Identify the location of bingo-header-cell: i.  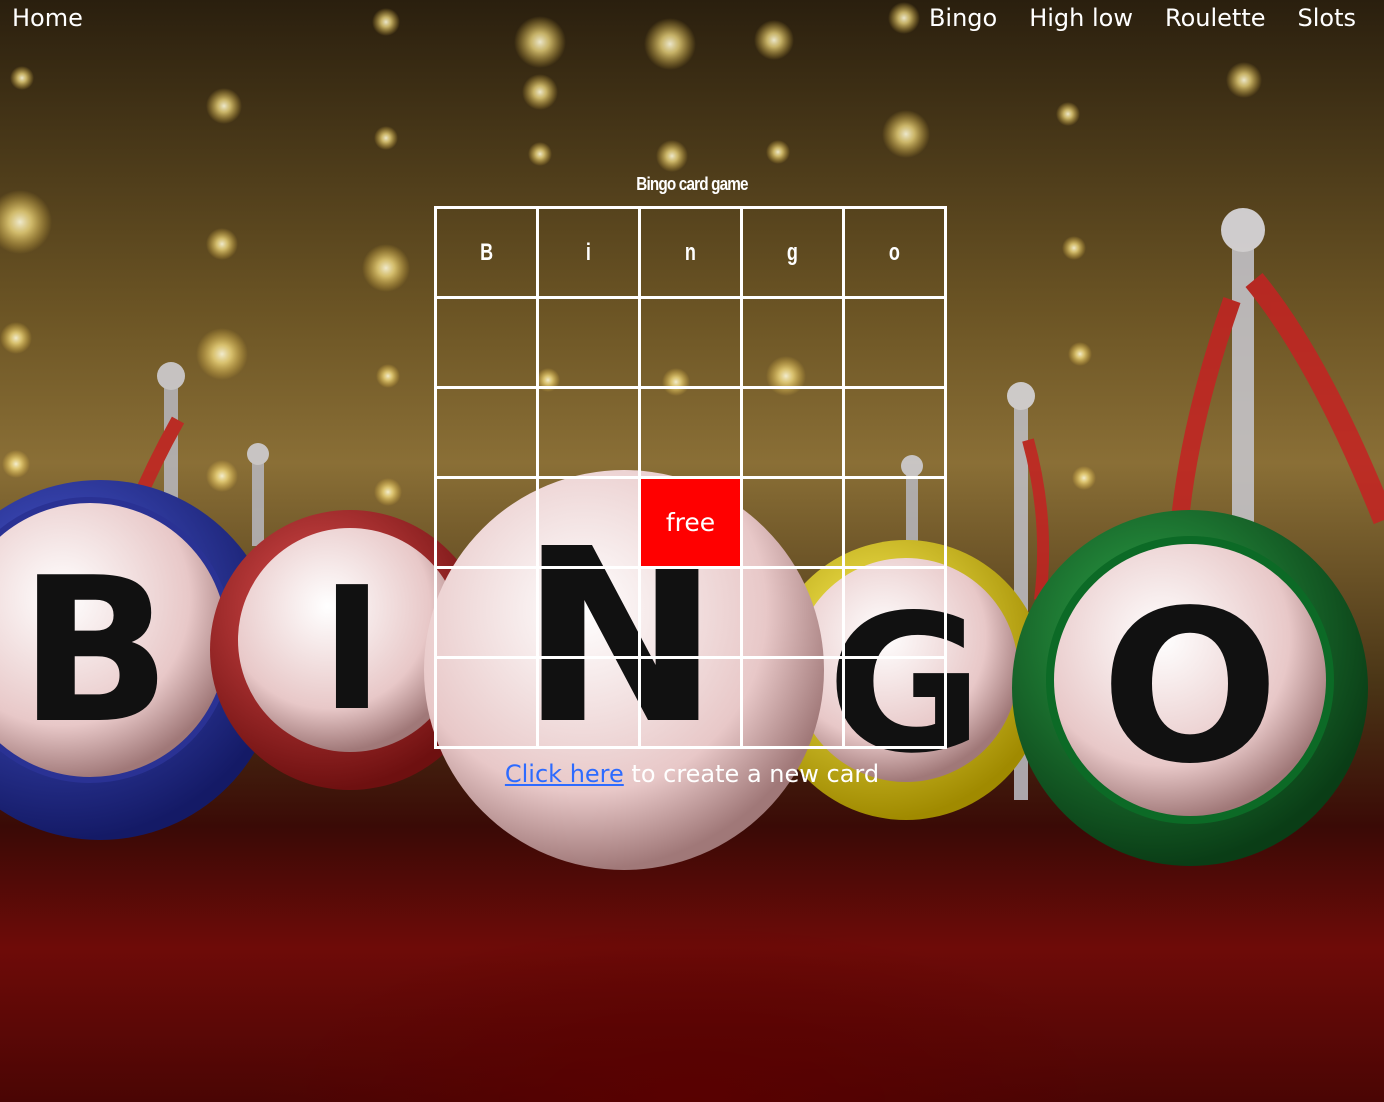
(588, 252).